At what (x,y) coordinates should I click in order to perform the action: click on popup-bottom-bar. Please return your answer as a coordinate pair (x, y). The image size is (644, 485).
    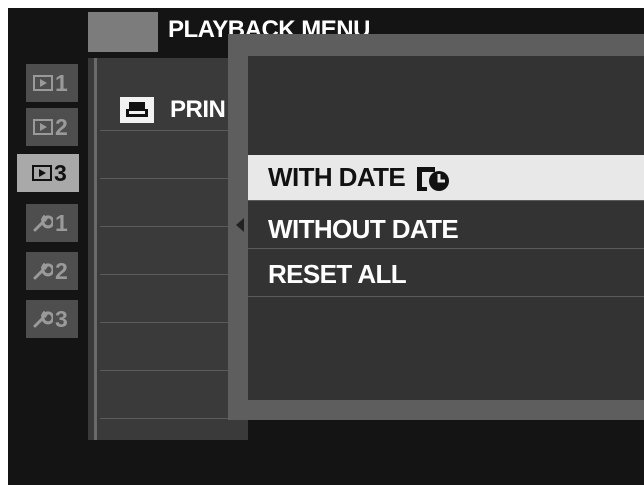
    Looking at the image, I should click on (436, 410).